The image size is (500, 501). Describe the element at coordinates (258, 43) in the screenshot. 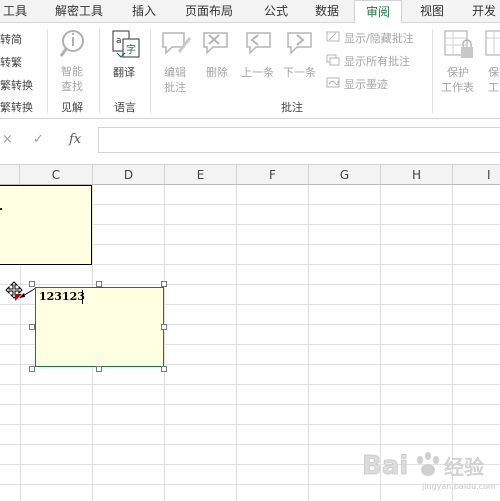

I see `previous-comment-icon` at that location.